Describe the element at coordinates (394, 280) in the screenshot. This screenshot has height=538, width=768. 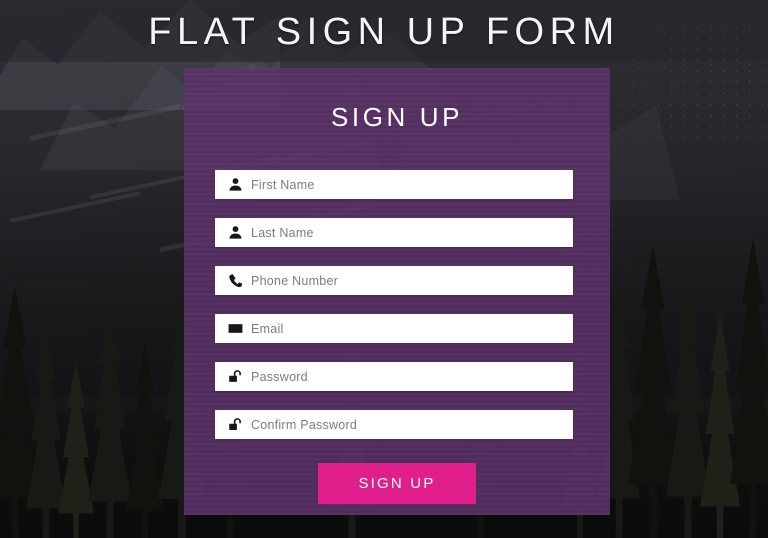
I see `phone-number-field: Phone Number` at that location.